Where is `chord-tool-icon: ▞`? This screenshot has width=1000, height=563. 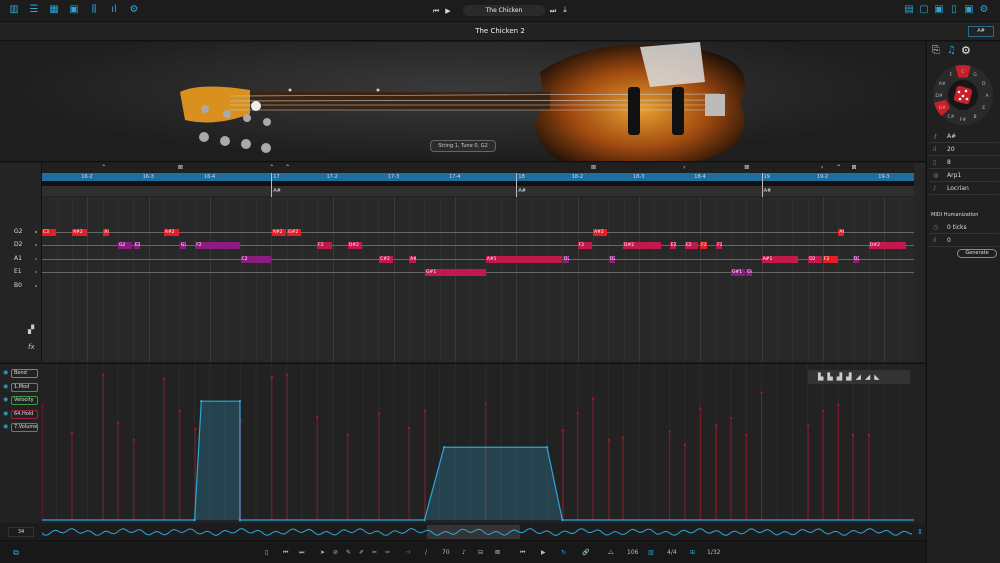 chord-tool-icon: ▞ is located at coordinates (31, 329).